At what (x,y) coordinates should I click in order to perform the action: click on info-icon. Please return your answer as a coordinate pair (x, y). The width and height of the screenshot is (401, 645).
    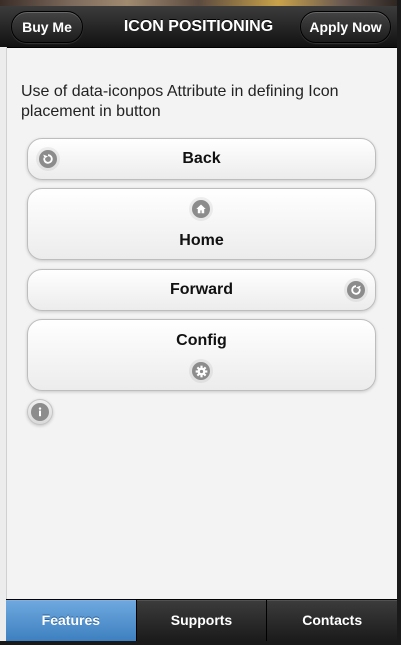
    Looking at the image, I should click on (40, 412).